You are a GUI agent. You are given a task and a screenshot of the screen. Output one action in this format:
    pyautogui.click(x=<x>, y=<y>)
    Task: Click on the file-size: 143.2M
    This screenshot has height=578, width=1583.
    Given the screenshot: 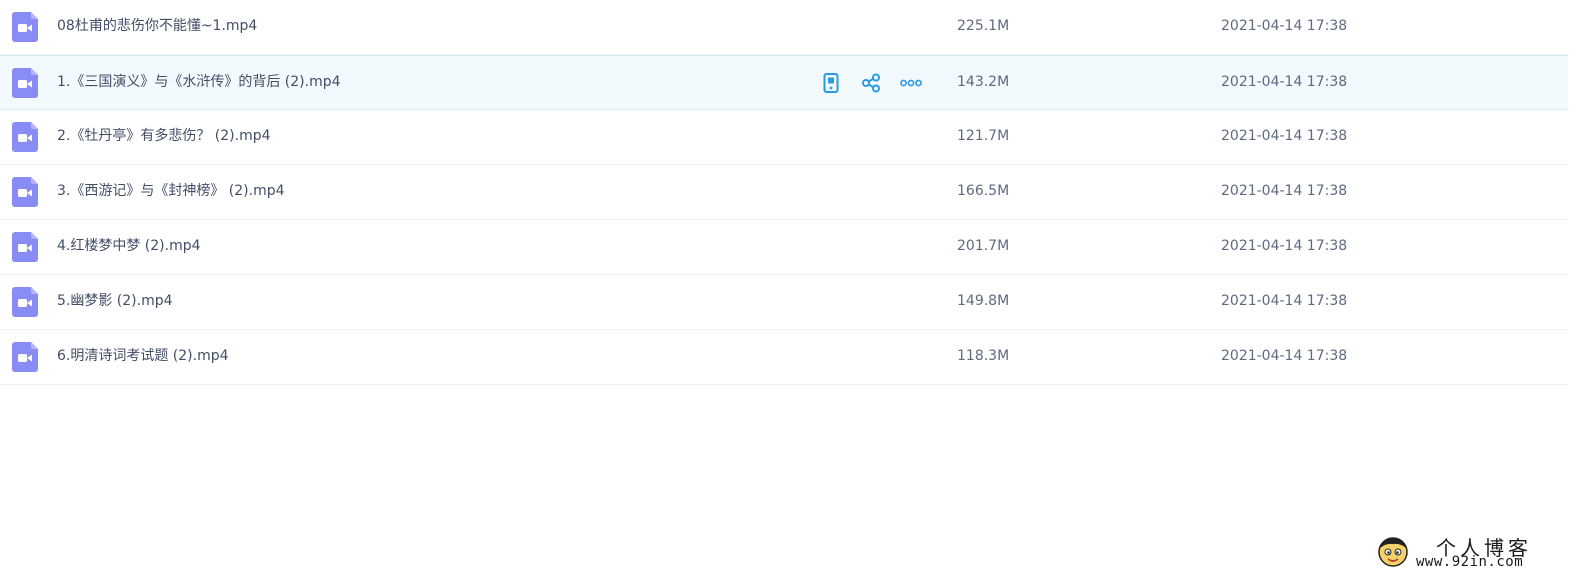 What is the action you would take?
    pyautogui.click(x=983, y=82)
    